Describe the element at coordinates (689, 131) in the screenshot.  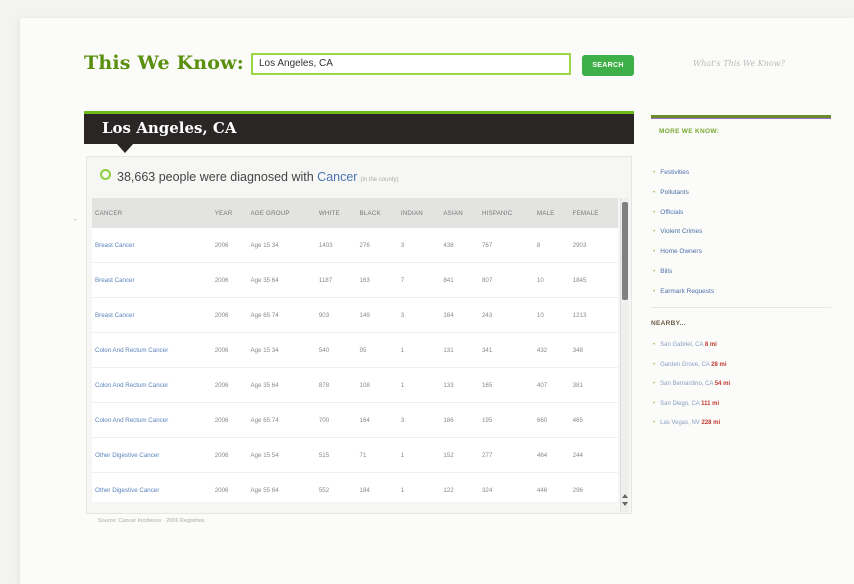
I see `more-we-know-title: MORE WE KNOW:` at that location.